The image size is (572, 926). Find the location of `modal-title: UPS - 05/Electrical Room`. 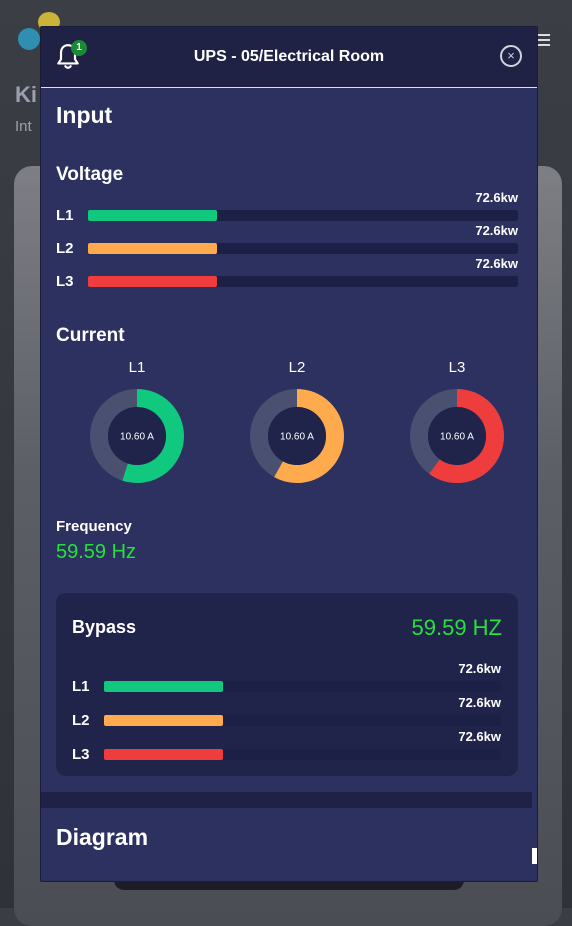

modal-title: UPS - 05/Electrical Room is located at coordinates (289, 56).